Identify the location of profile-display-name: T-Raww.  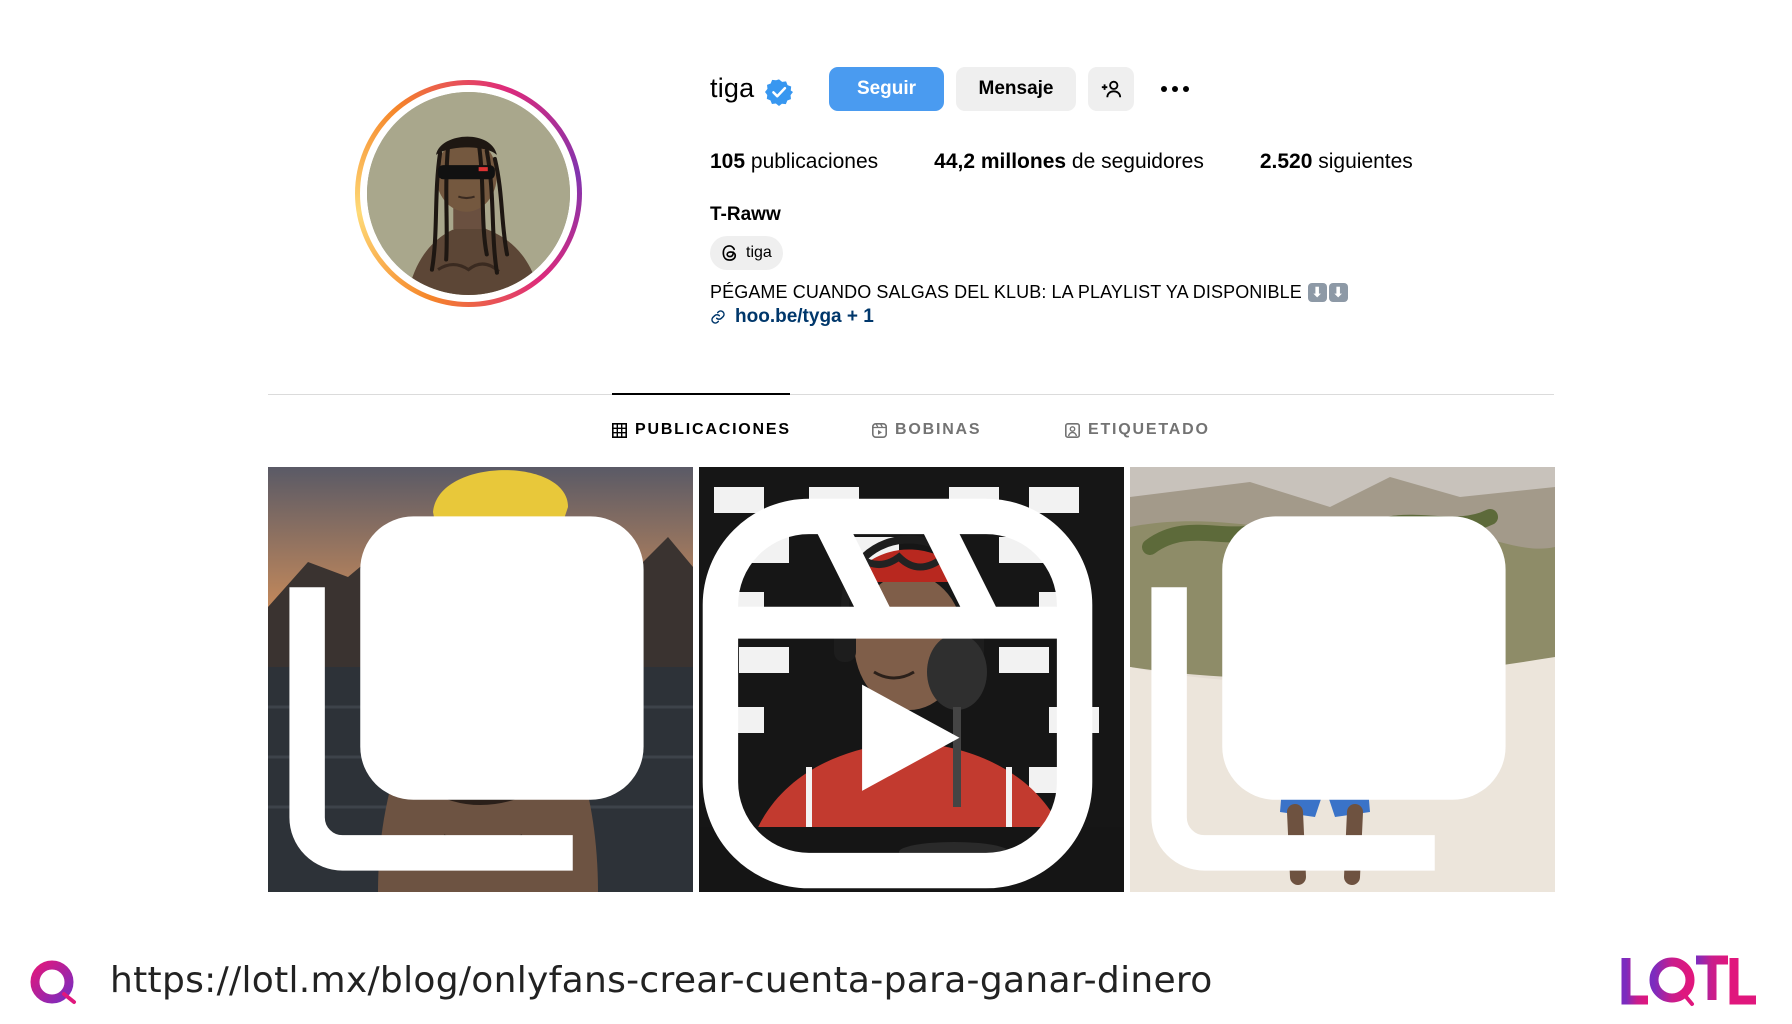
(745, 214).